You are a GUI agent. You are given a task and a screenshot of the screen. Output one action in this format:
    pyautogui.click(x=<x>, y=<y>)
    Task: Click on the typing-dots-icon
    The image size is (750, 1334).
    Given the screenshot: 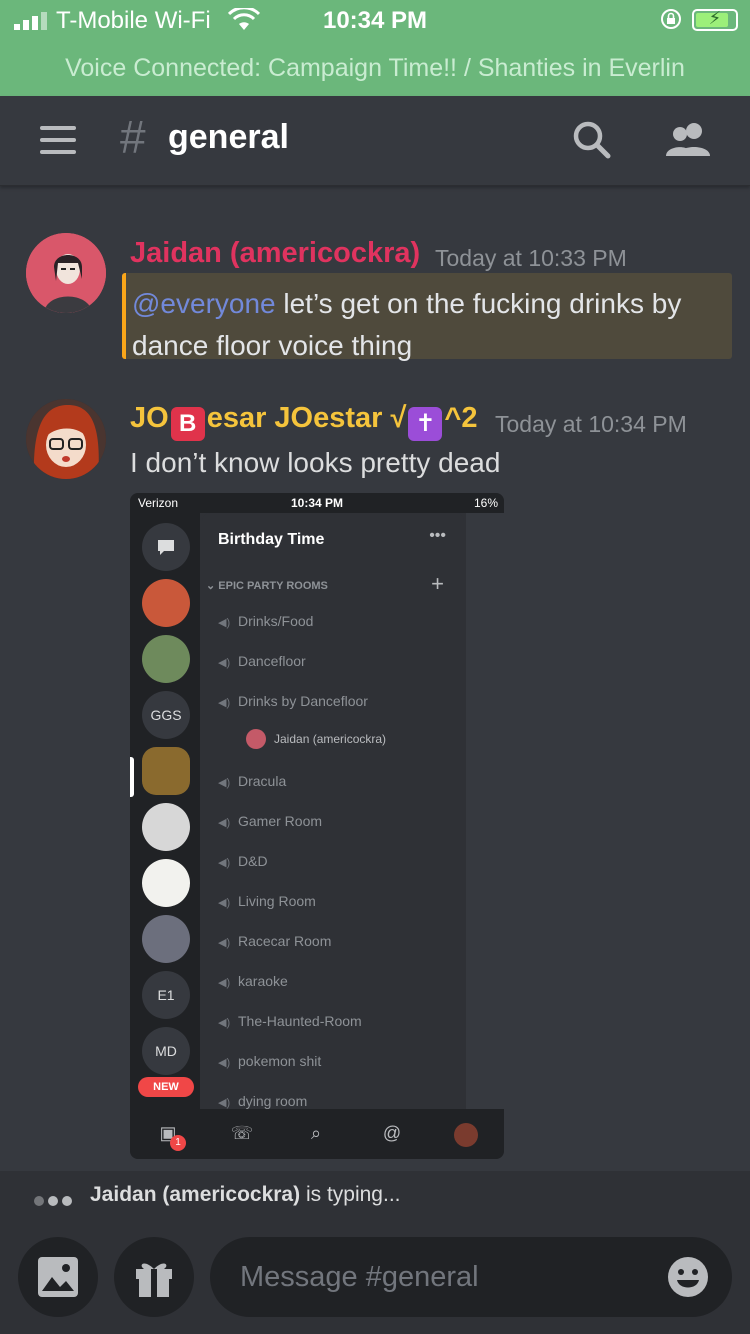 What is the action you would take?
    pyautogui.click(x=55, y=1200)
    